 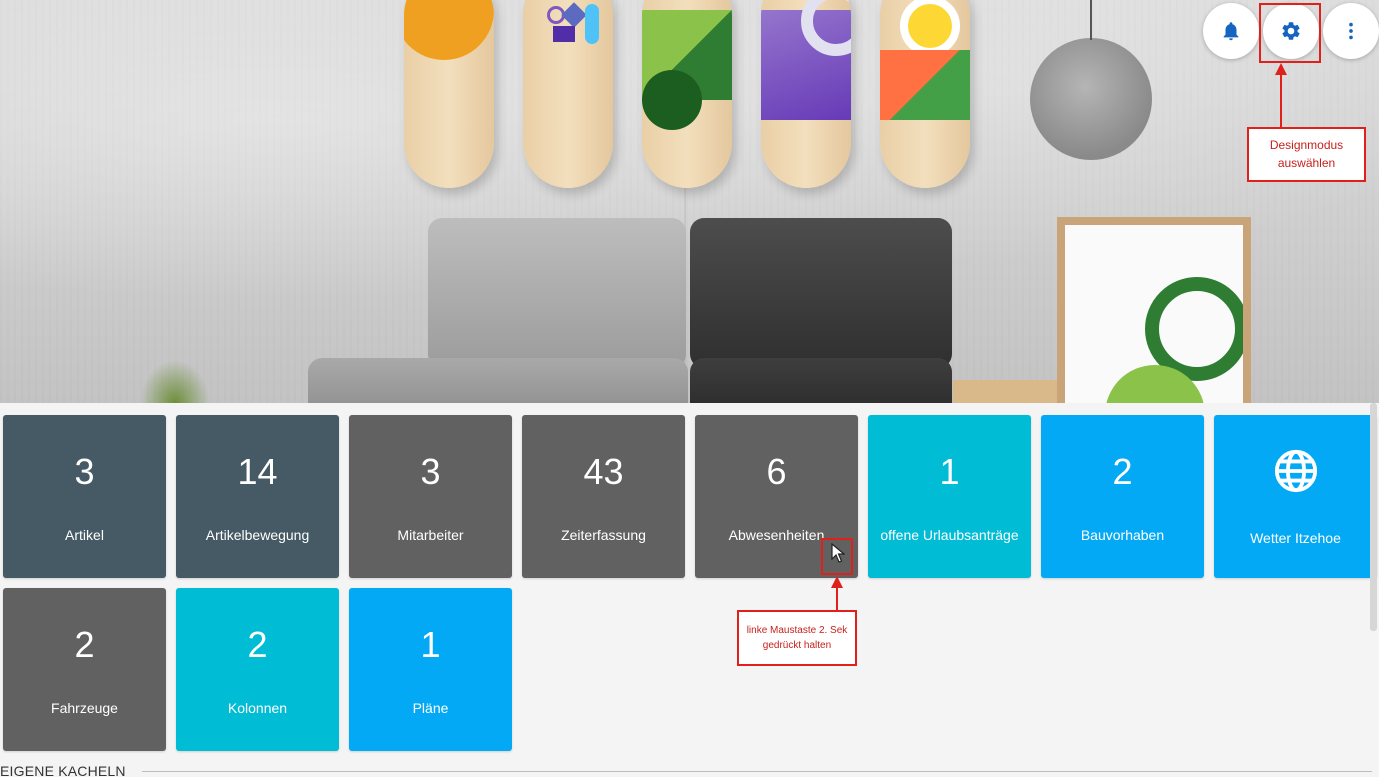 I want to click on tile-label: Mitarbeiter, so click(x=430, y=535).